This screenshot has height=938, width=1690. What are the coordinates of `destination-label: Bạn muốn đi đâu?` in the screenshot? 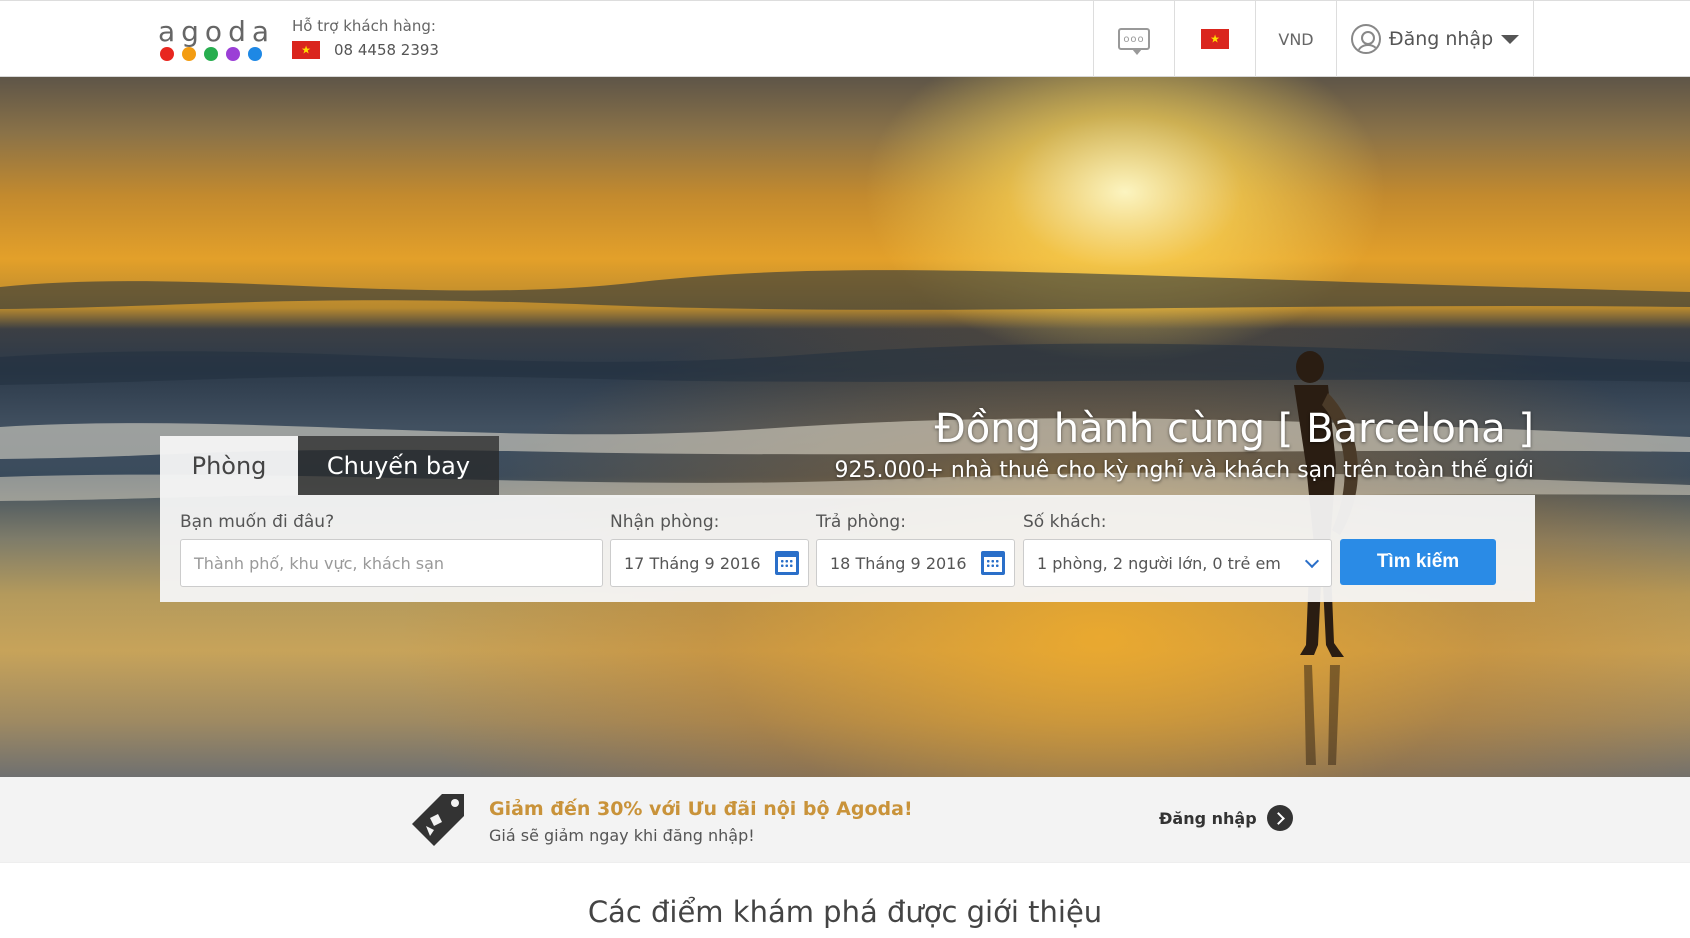 It's located at (257, 522).